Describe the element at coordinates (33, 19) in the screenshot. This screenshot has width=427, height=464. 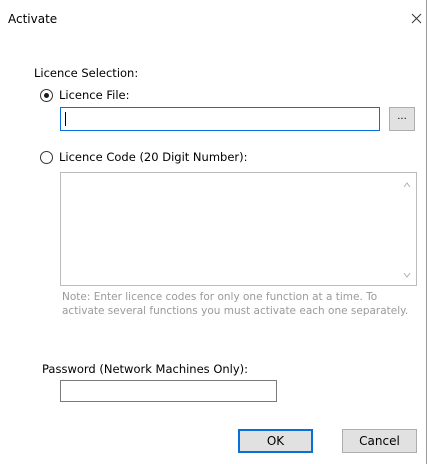
I see `window-title: Activate` at that location.